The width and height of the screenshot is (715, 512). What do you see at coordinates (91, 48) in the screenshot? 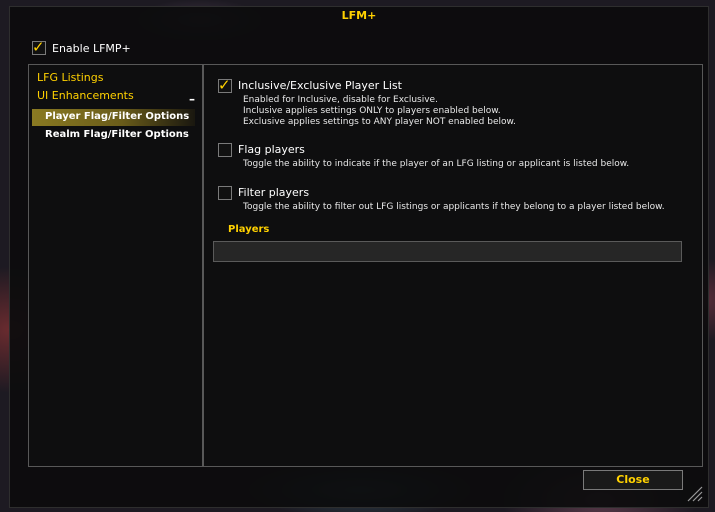
I see `enable-label: Enable LFMP+` at bounding box center [91, 48].